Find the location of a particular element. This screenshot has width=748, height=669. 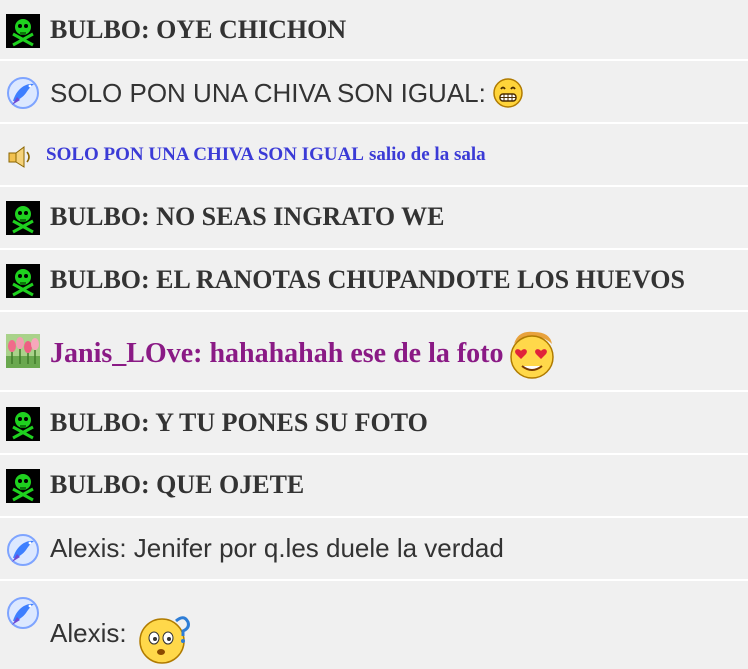

love-emoticon is located at coordinates (531, 355).